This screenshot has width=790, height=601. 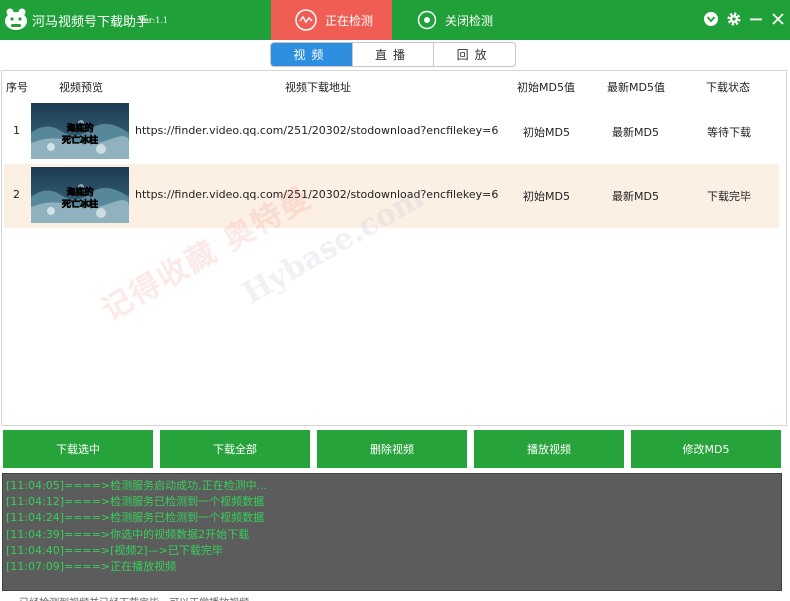 What do you see at coordinates (81, 87) in the screenshot?
I see `col-preview-header: 视频预览` at bounding box center [81, 87].